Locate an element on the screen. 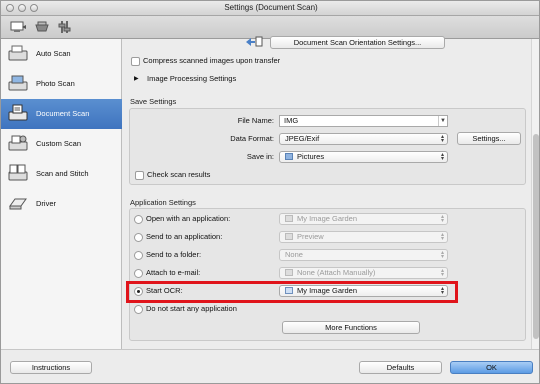 The height and width of the screenshot is (384, 540). file-name-label: File Name: is located at coordinates (255, 120).